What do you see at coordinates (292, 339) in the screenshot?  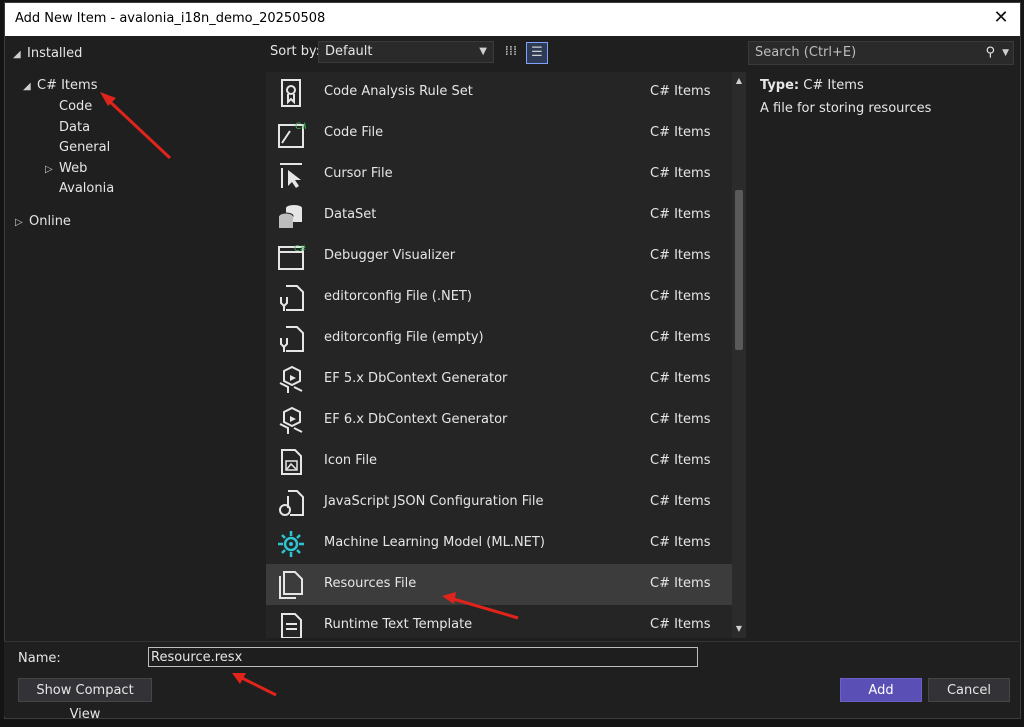 I see `config-file-icon` at bounding box center [292, 339].